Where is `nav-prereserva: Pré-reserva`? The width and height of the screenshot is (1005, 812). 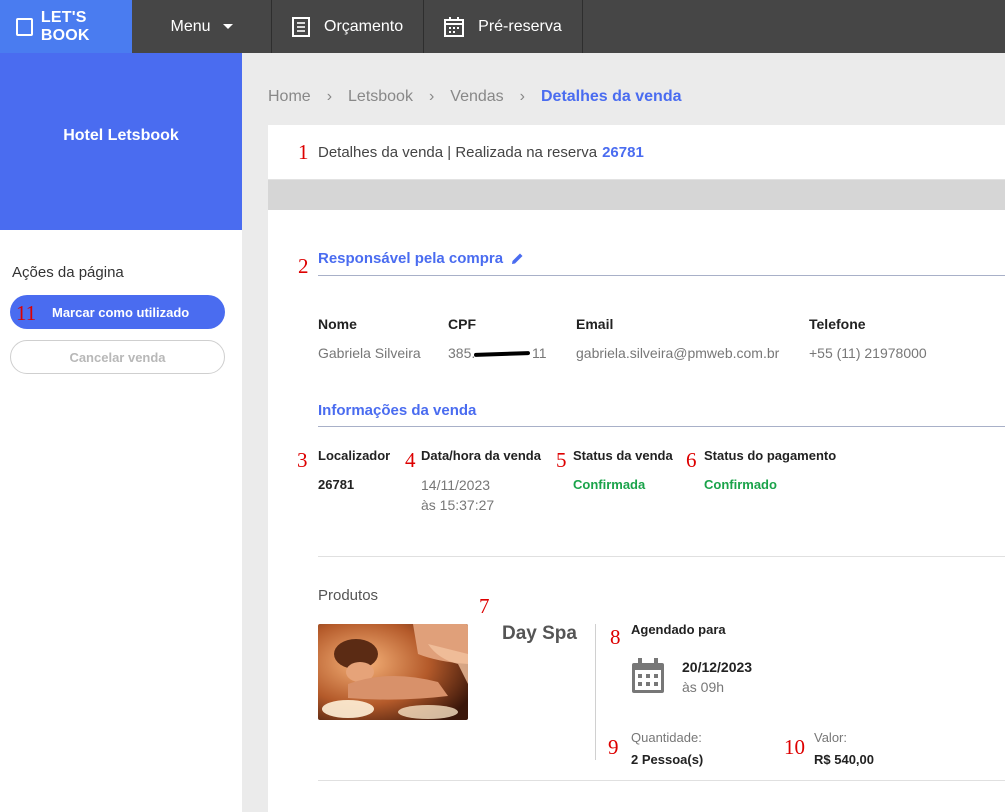 nav-prereserva: Pré-reserva is located at coordinates (503, 26).